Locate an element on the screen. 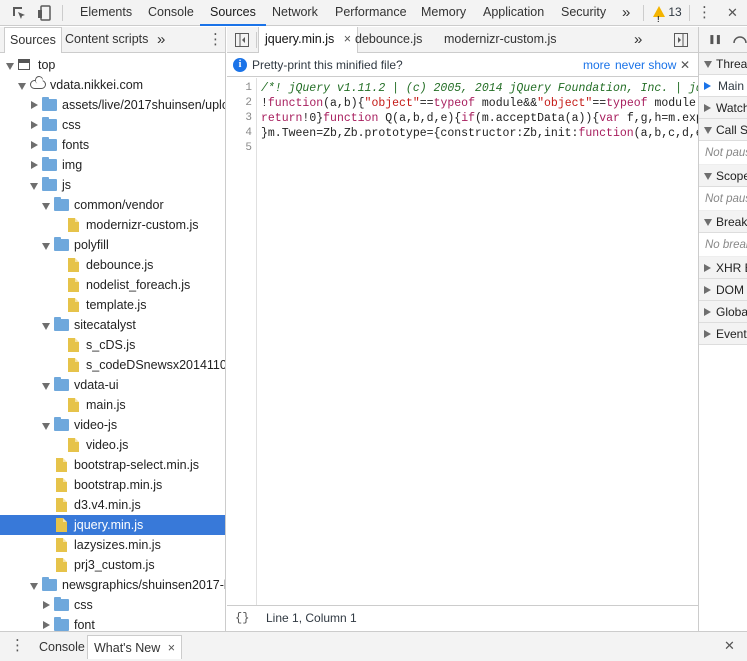 The width and height of the screenshot is (747, 661). more-navigator-tabs-button: » is located at coordinates (161, 39).